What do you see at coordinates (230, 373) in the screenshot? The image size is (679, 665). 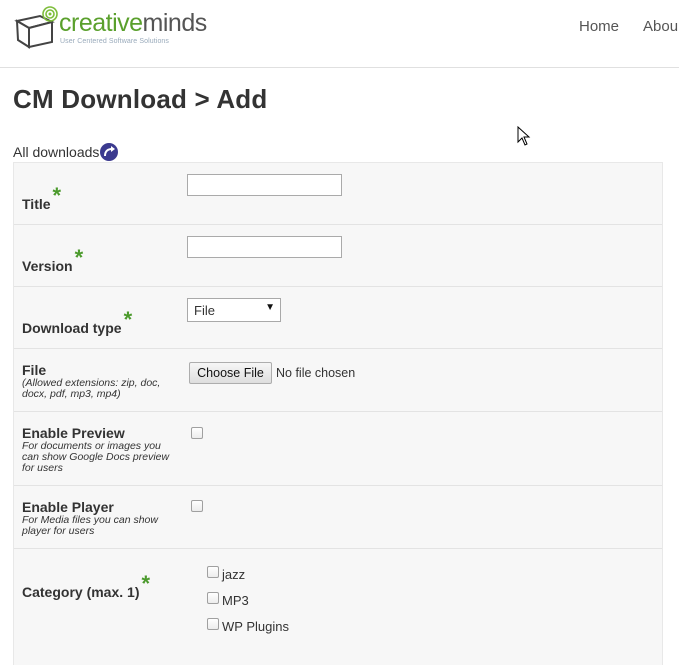 I see `choose-file-button: Choose File` at bounding box center [230, 373].